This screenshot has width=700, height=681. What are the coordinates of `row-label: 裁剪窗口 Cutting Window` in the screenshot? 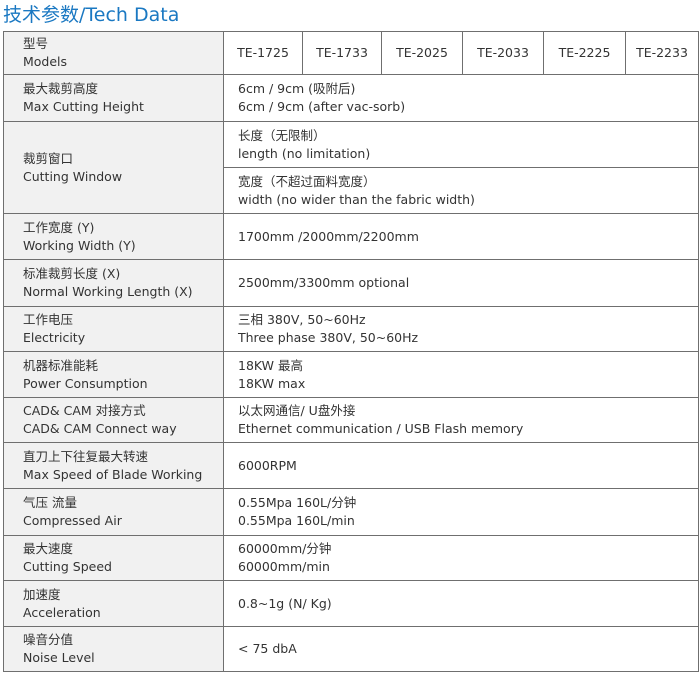 It's located at (113, 167).